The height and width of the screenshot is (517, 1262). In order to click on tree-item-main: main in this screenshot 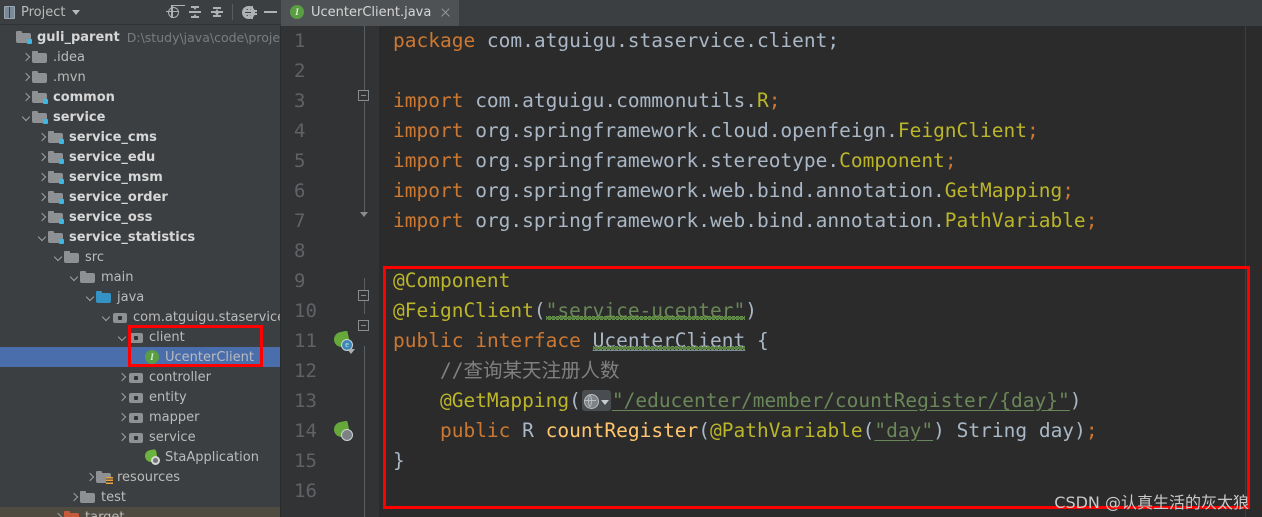, I will do `click(140, 277)`.